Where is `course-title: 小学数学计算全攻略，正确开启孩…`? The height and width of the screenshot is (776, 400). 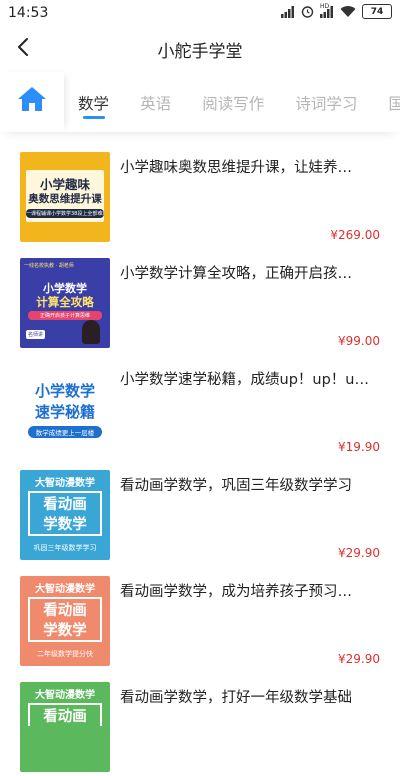 course-title: 小学数学计算全攻略，正确开启孩… is located at coordinates (236, 274).